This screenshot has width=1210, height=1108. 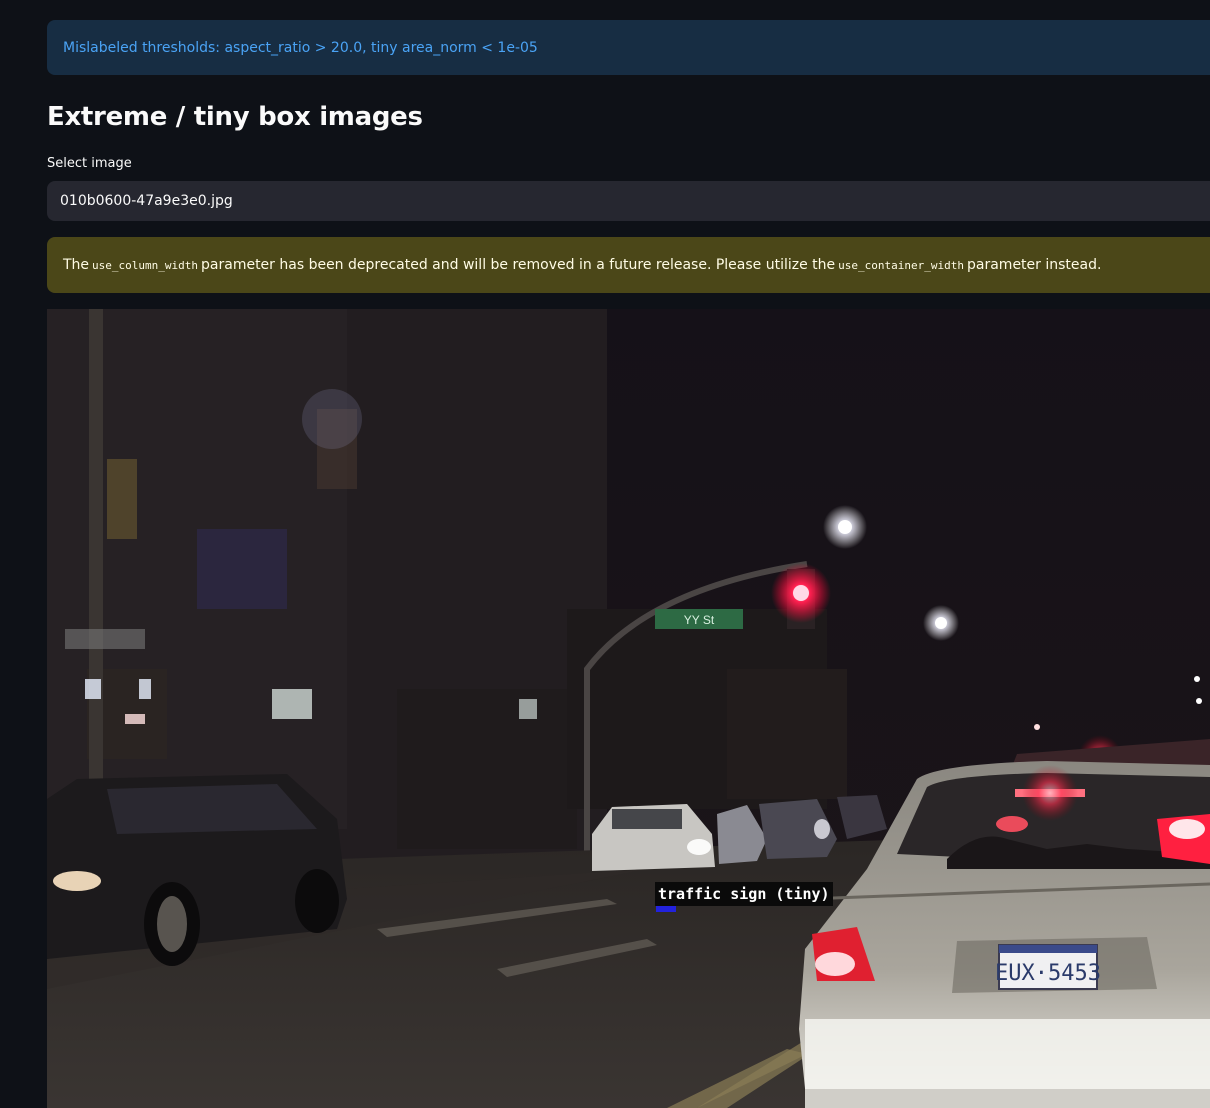 What do you see at coordinates (235, 117) in the screenshot?
I see `section-title: Extreme / tiny box images` at bounding box center [235, 117].